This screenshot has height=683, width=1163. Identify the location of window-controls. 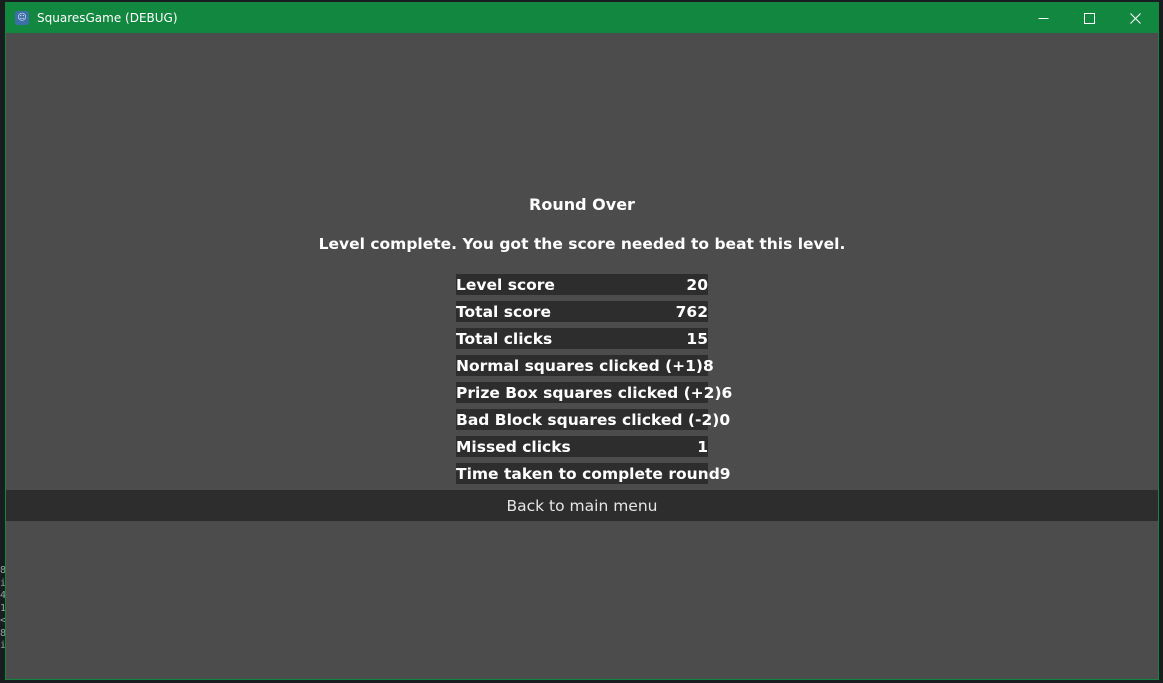
(1089, 18).